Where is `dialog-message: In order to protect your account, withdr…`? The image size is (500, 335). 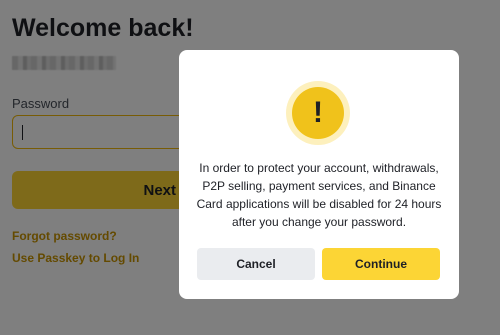
dialog-message: In order to protect your account, withdr… is located at coordinates (319, 195).